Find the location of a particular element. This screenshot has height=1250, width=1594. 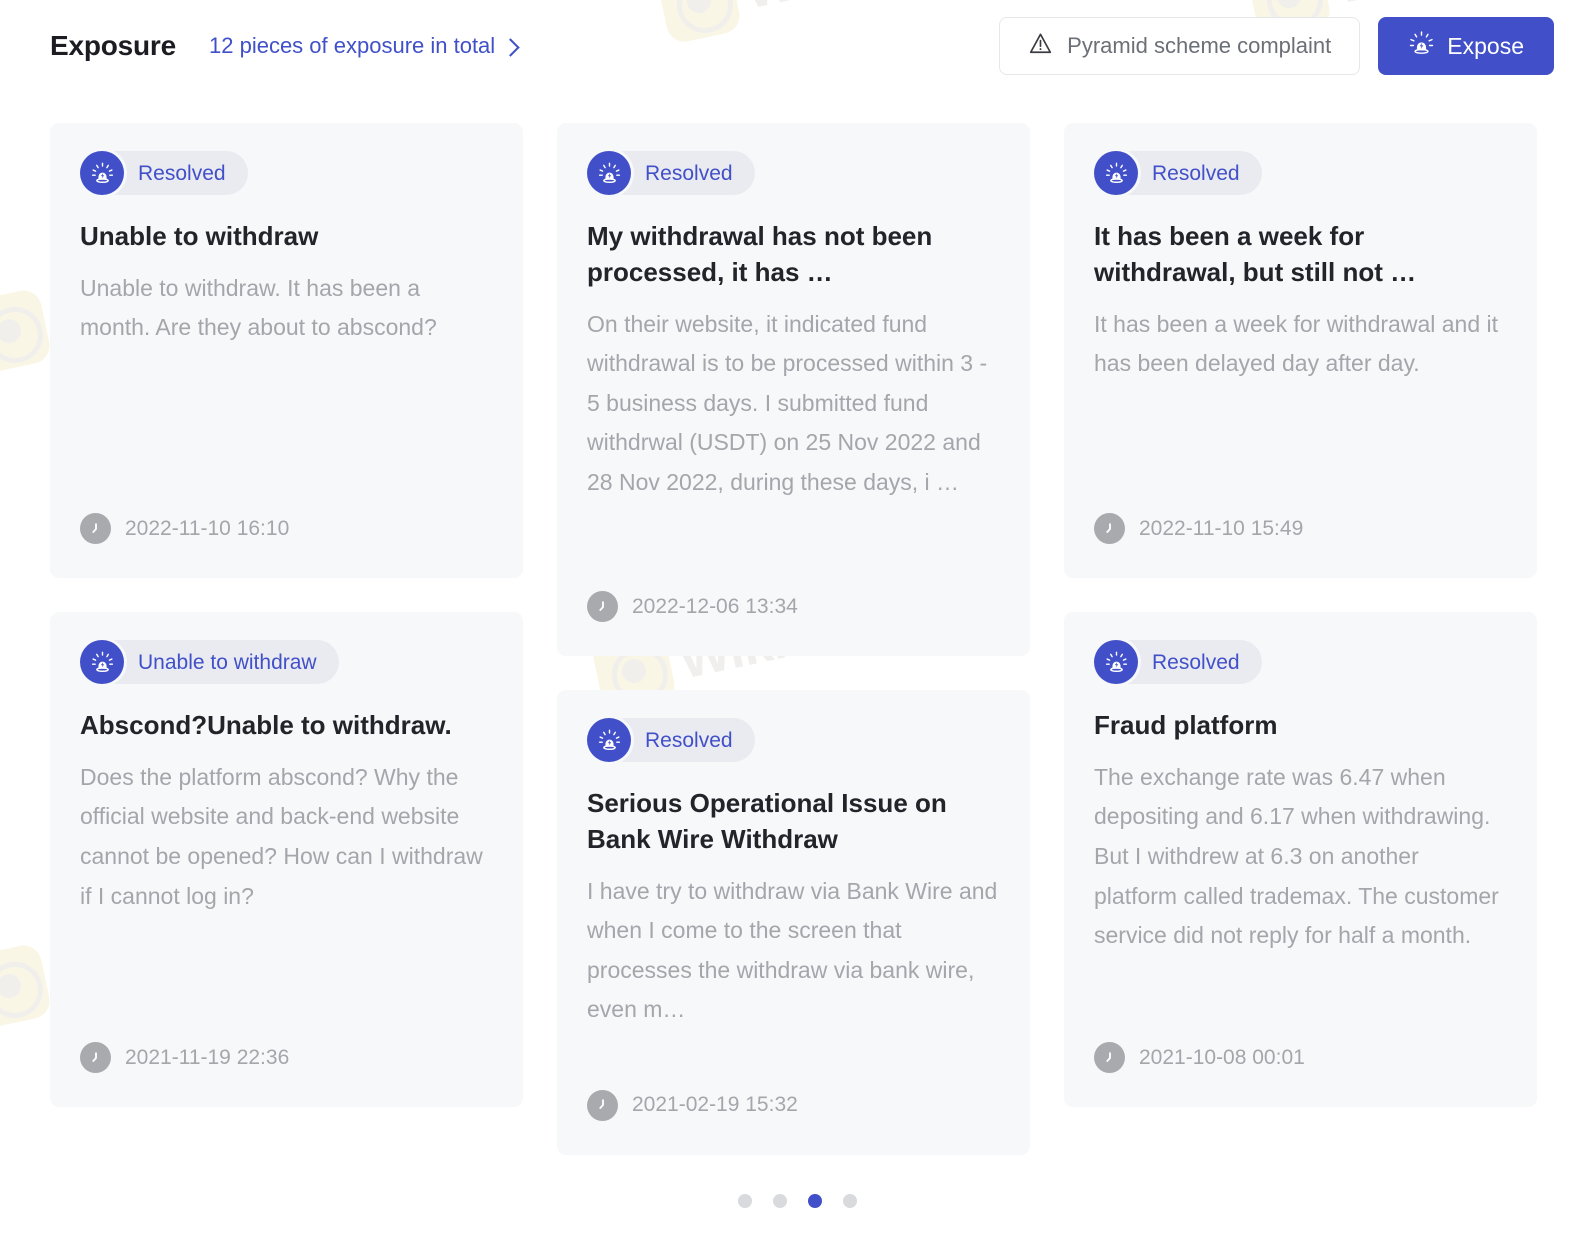

exposure-card-footer: 2022-12-06 13:34 is located at coordinates (793, 606).